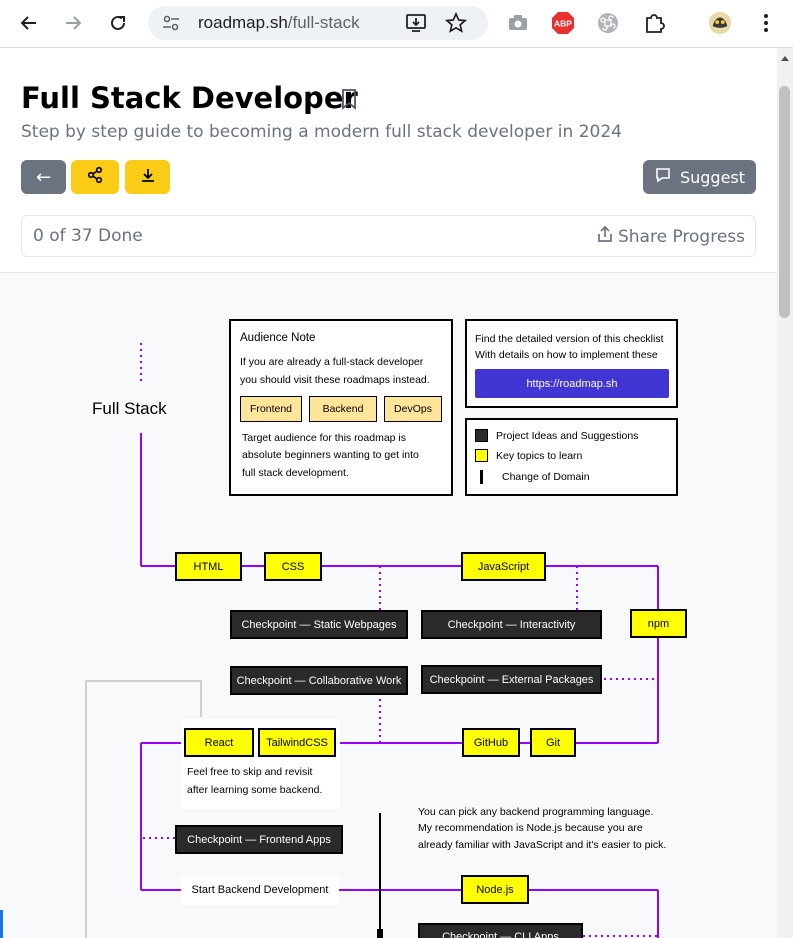 The width and height of the screenshot is (793, 938). I want to click on backend-roadmap-link: Backend, so click(343, 409).